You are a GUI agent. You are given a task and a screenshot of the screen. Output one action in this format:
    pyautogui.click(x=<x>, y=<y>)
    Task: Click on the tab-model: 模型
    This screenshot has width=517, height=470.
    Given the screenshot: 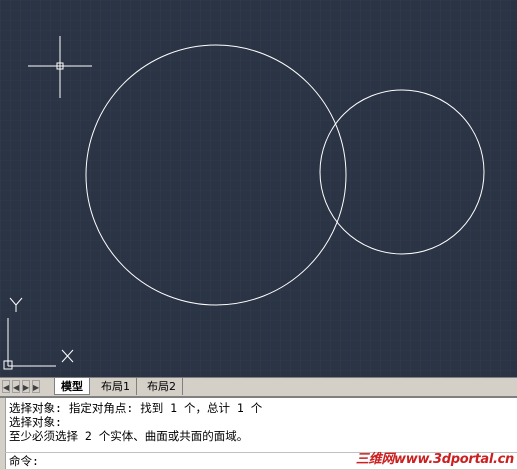 What is the action you would take?
    pyautogui.click(x=72, y=386)
    